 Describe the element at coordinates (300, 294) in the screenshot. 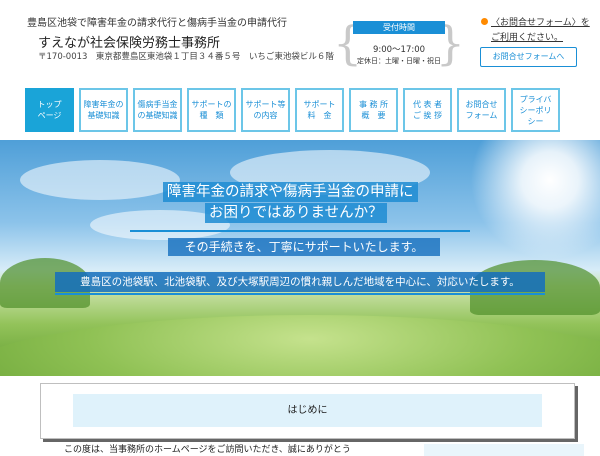

I see `hero-divider-bottom` at that location.